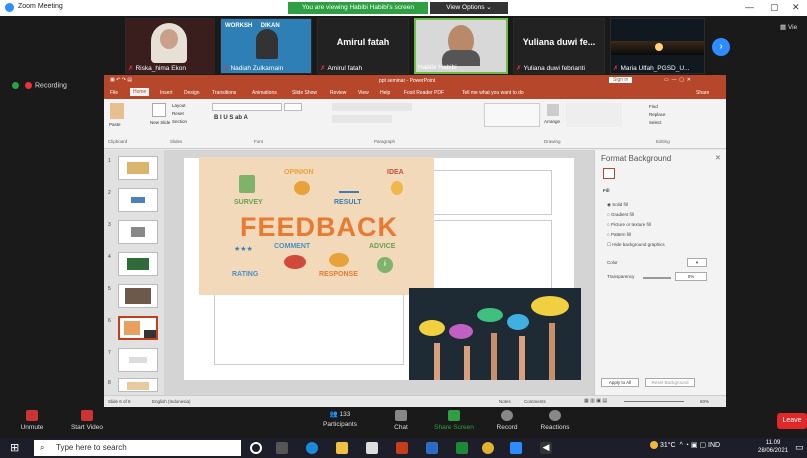  What do you see at coordinates (247, 107) in the screenshot?
I see `font-name-dropdown` at bounding box center [247, 107].